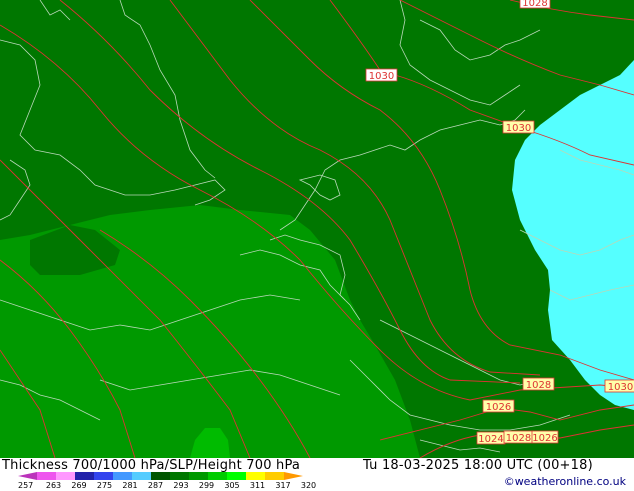 The height and width of the screenshot is (491, 634). I want to click on credit-link: ©weatheronline.co.uk, so click(565, 481).